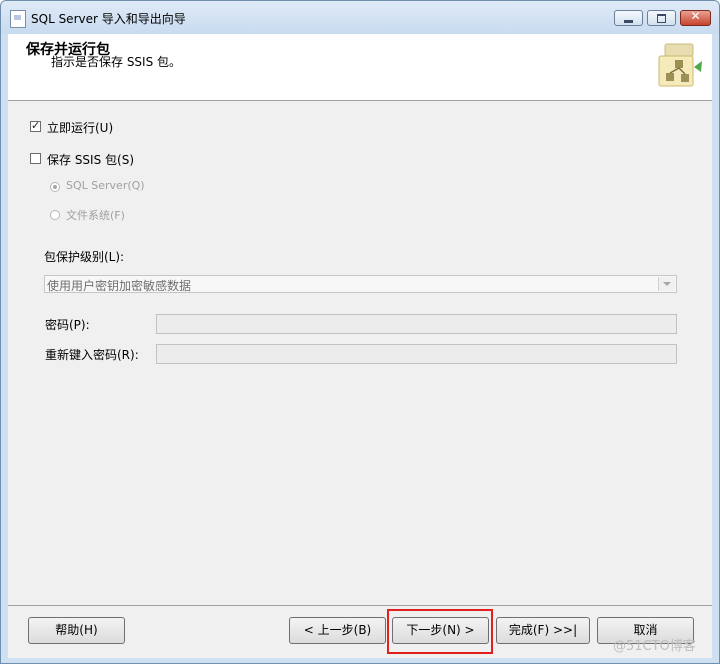  Describe the element at coordinates (55, 187) in the screenshot. I see `sql-server-radio` at that location.